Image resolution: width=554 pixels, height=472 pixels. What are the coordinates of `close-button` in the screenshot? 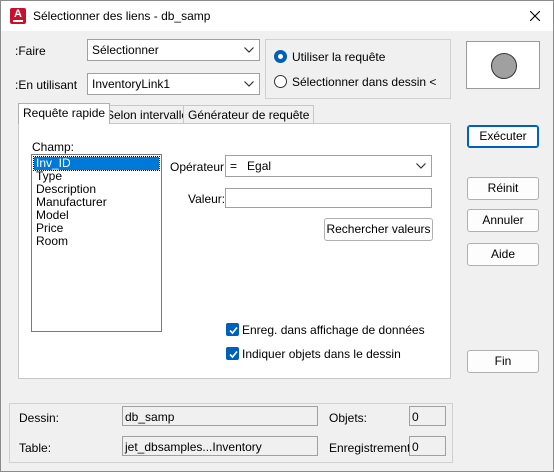 It's located at (535, 16).